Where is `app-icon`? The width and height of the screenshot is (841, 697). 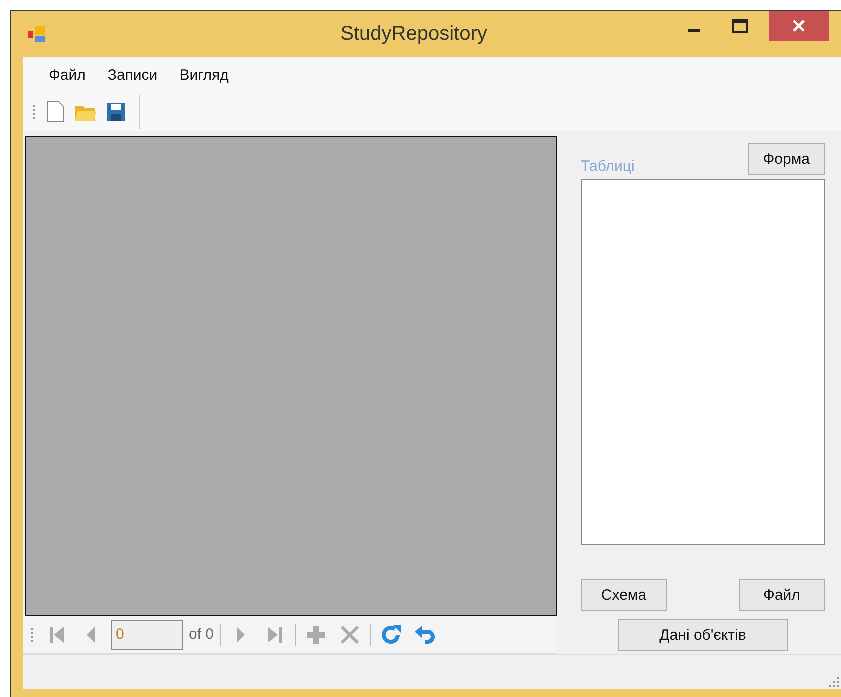
app-icon is located at coordinates (37, 34).